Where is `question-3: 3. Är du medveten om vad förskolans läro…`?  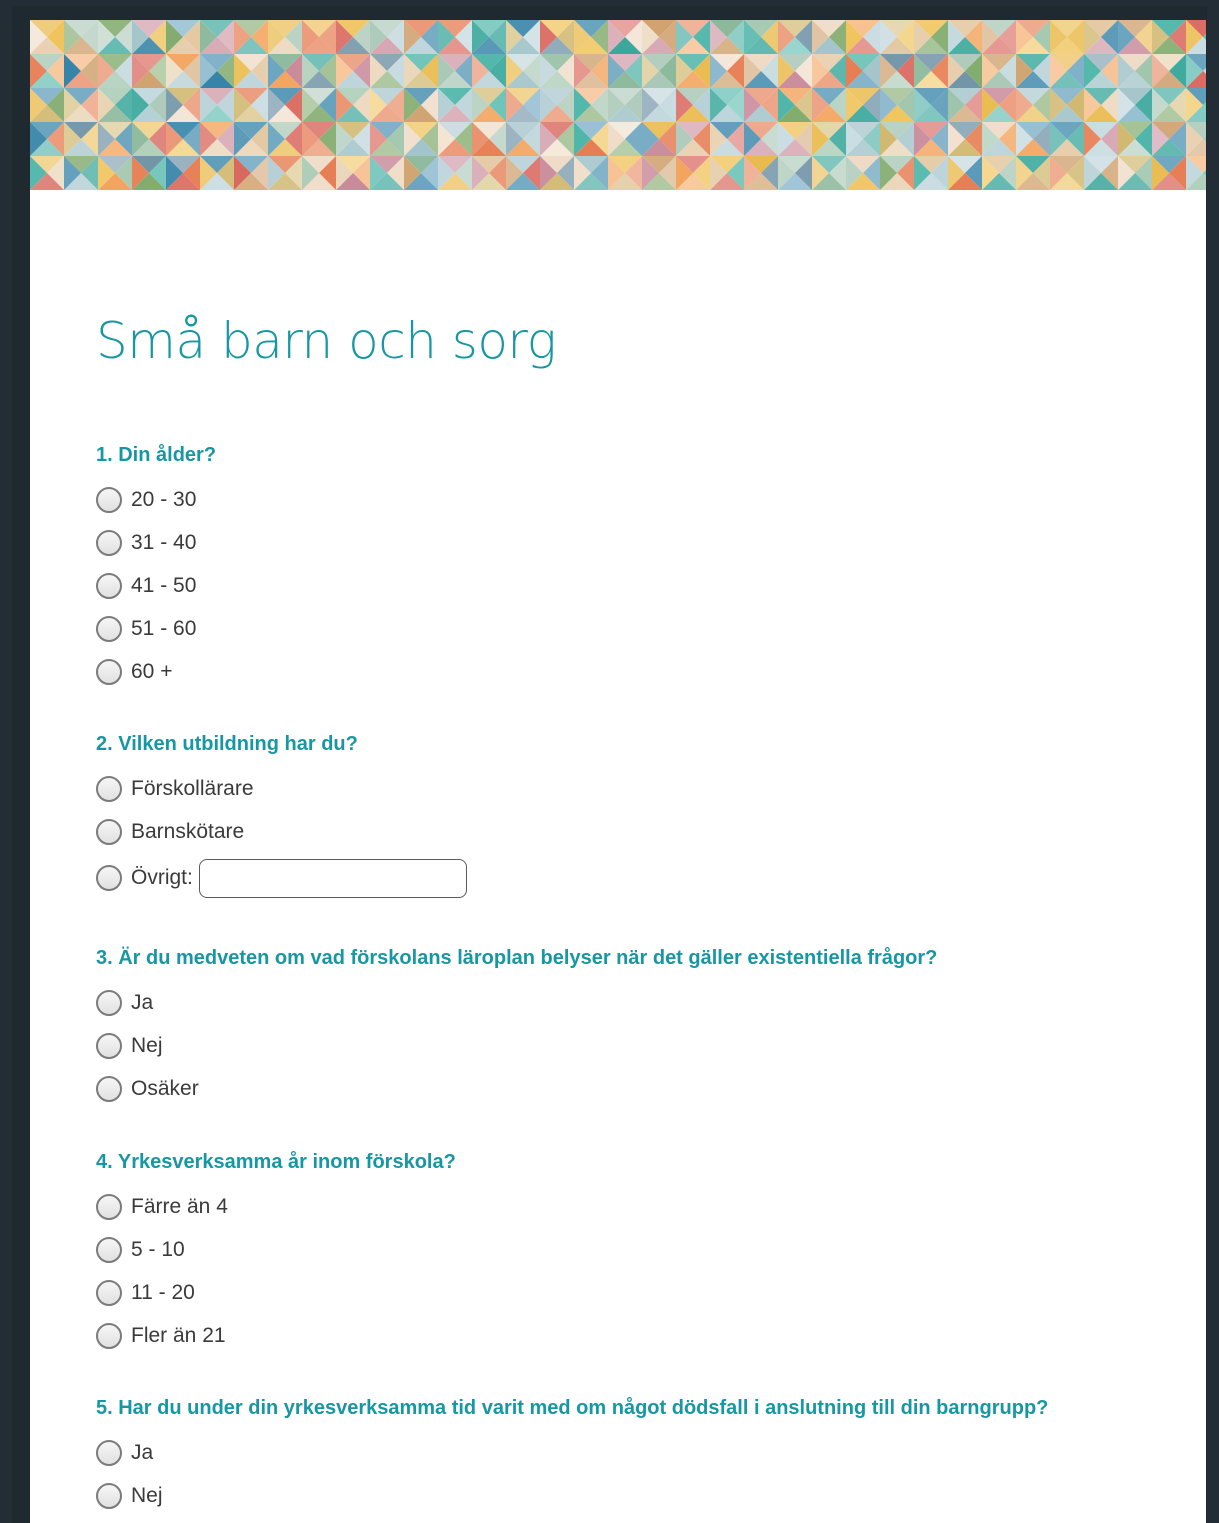
question-3: 3. Är du medveten om vad förskolans läro… is located at coordinates (636, 1027).